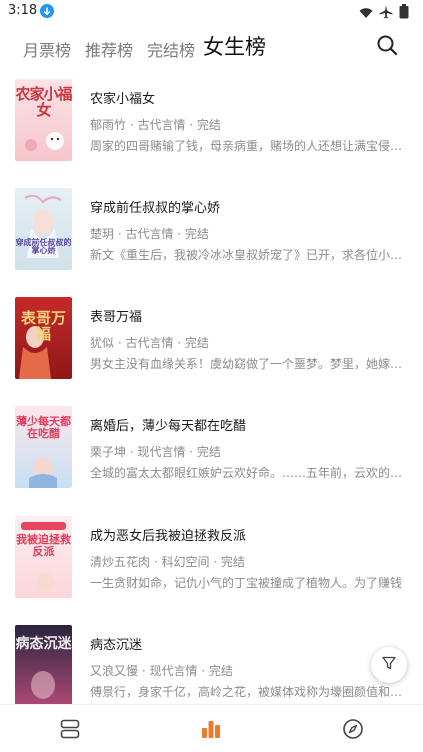 This screenshot has height=752, width=423. What do you see at coordinates (43, 326) in the screenshot?
I see `cover-text: 表哥万福` at bounding box center [43, 326].